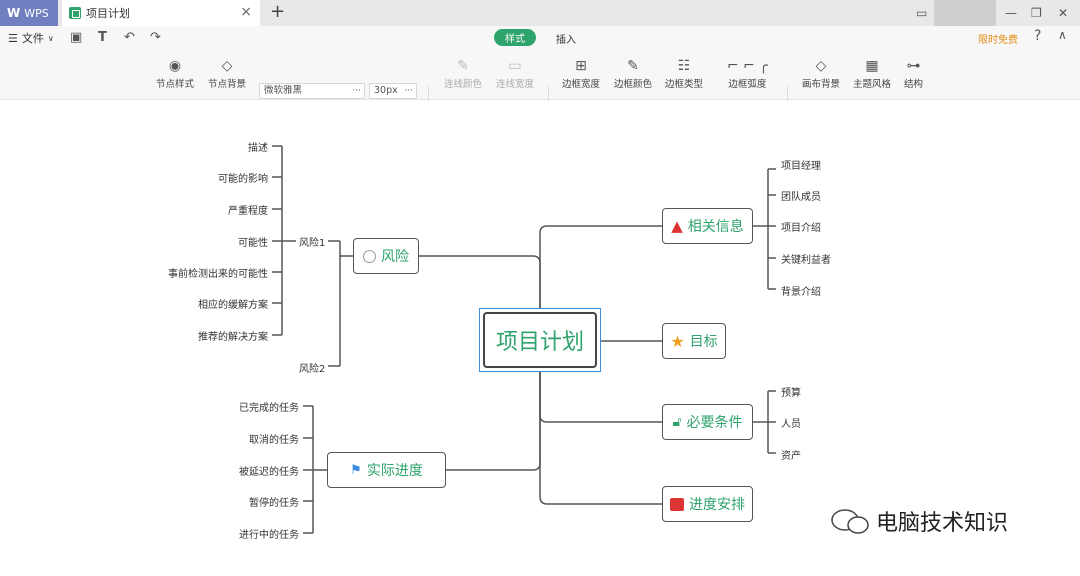 The height and width of the screenshot is (576, 1080). What do you see at coordinates (258, 146) in the screenshot?
I see `leaf-item: 描述` at bounding box center [258, 146].